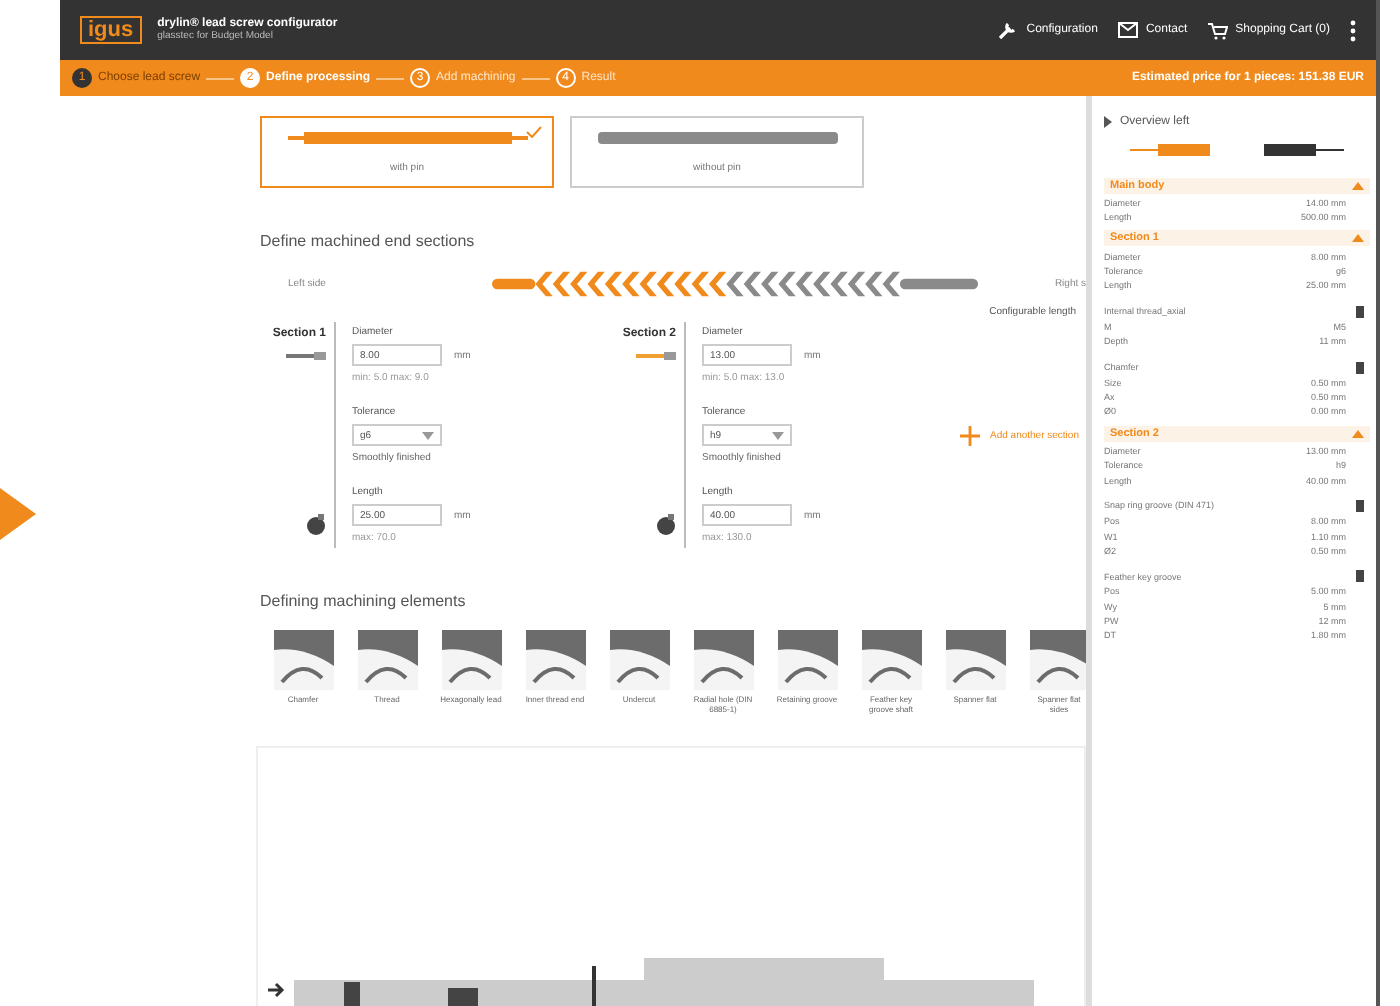 This screenshot has width=1400, height=1006. I want to click on arrow-icon, so click(18, 513).